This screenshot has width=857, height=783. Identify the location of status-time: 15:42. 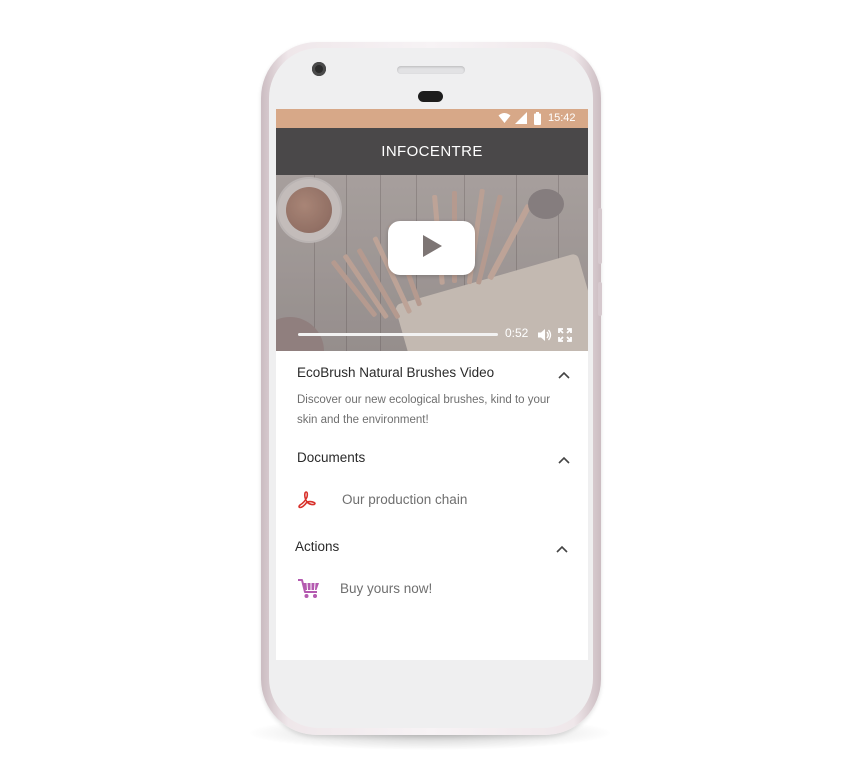
(562, 118).